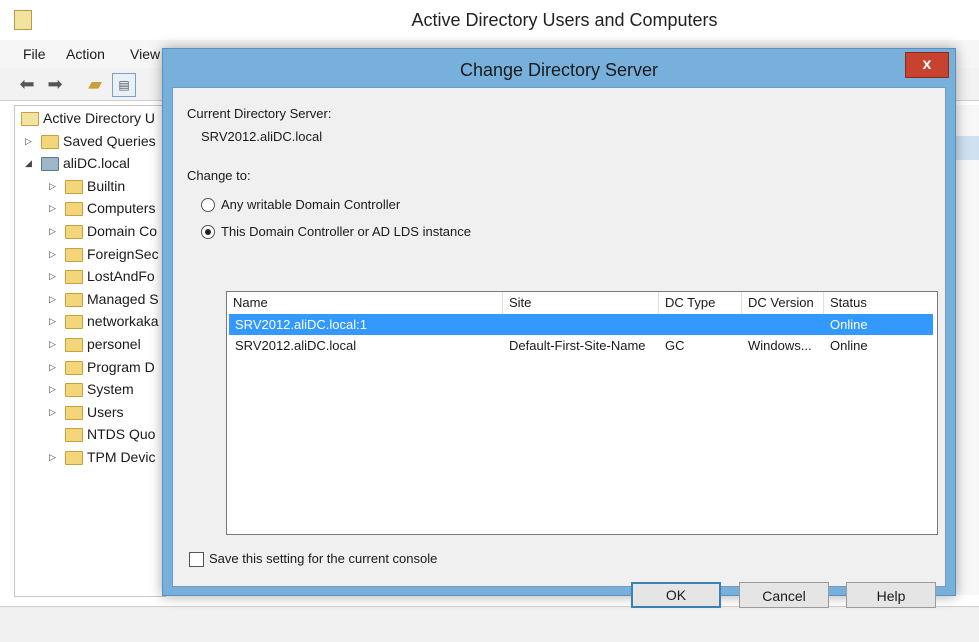 The width and height of the screenshot is (979, 642). I want to click on cell-name: SRV2012.aliDC.local, so click(296, 345).